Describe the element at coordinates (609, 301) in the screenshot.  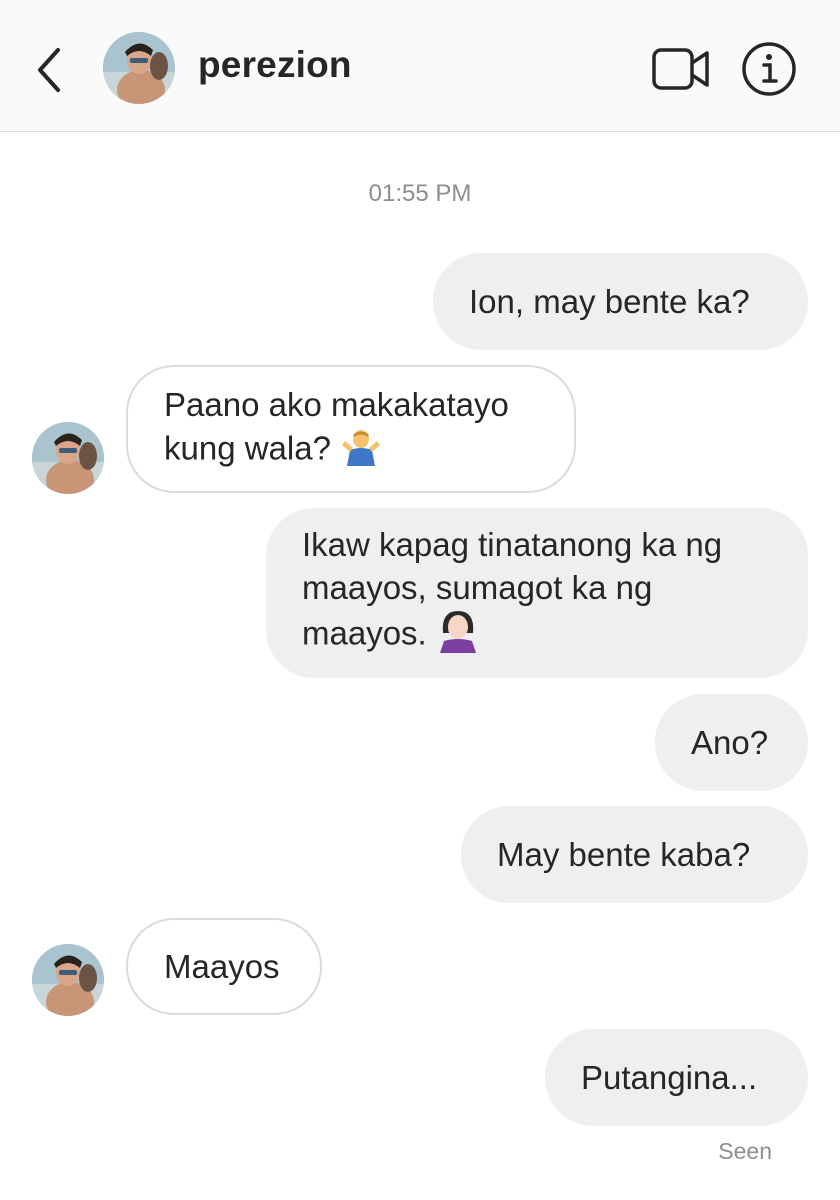
I see `message-text: Ion, may bente ka?` at that location.